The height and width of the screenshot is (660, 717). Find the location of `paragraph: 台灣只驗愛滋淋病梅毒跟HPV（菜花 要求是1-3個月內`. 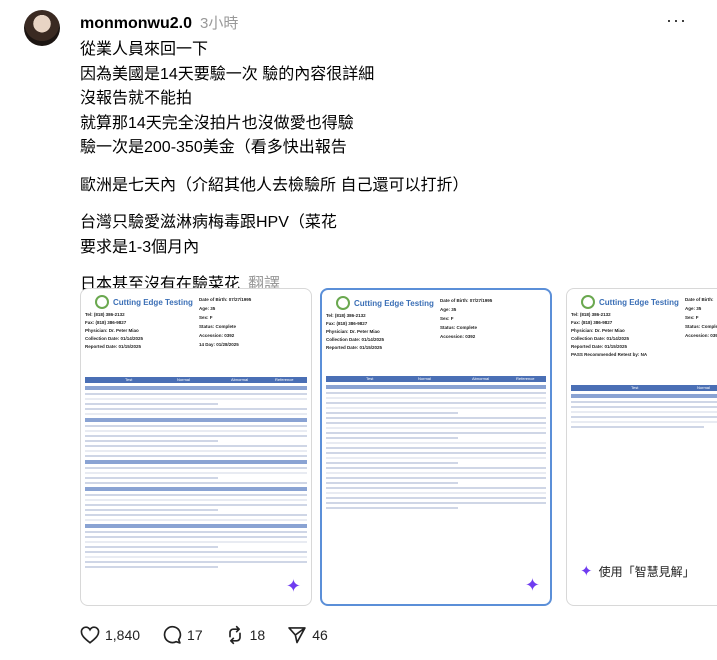

paragraph: 台灣只驗愛滋淋病梅毒跟HPV（菜花 要求是1-3個月內 is located at coordinates (380, 235).